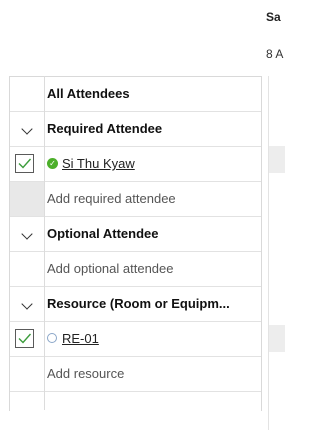 The width and height of the screenshot is (320, 430). I want to click on grid-header-row: All Attendees, so click(135, 94).